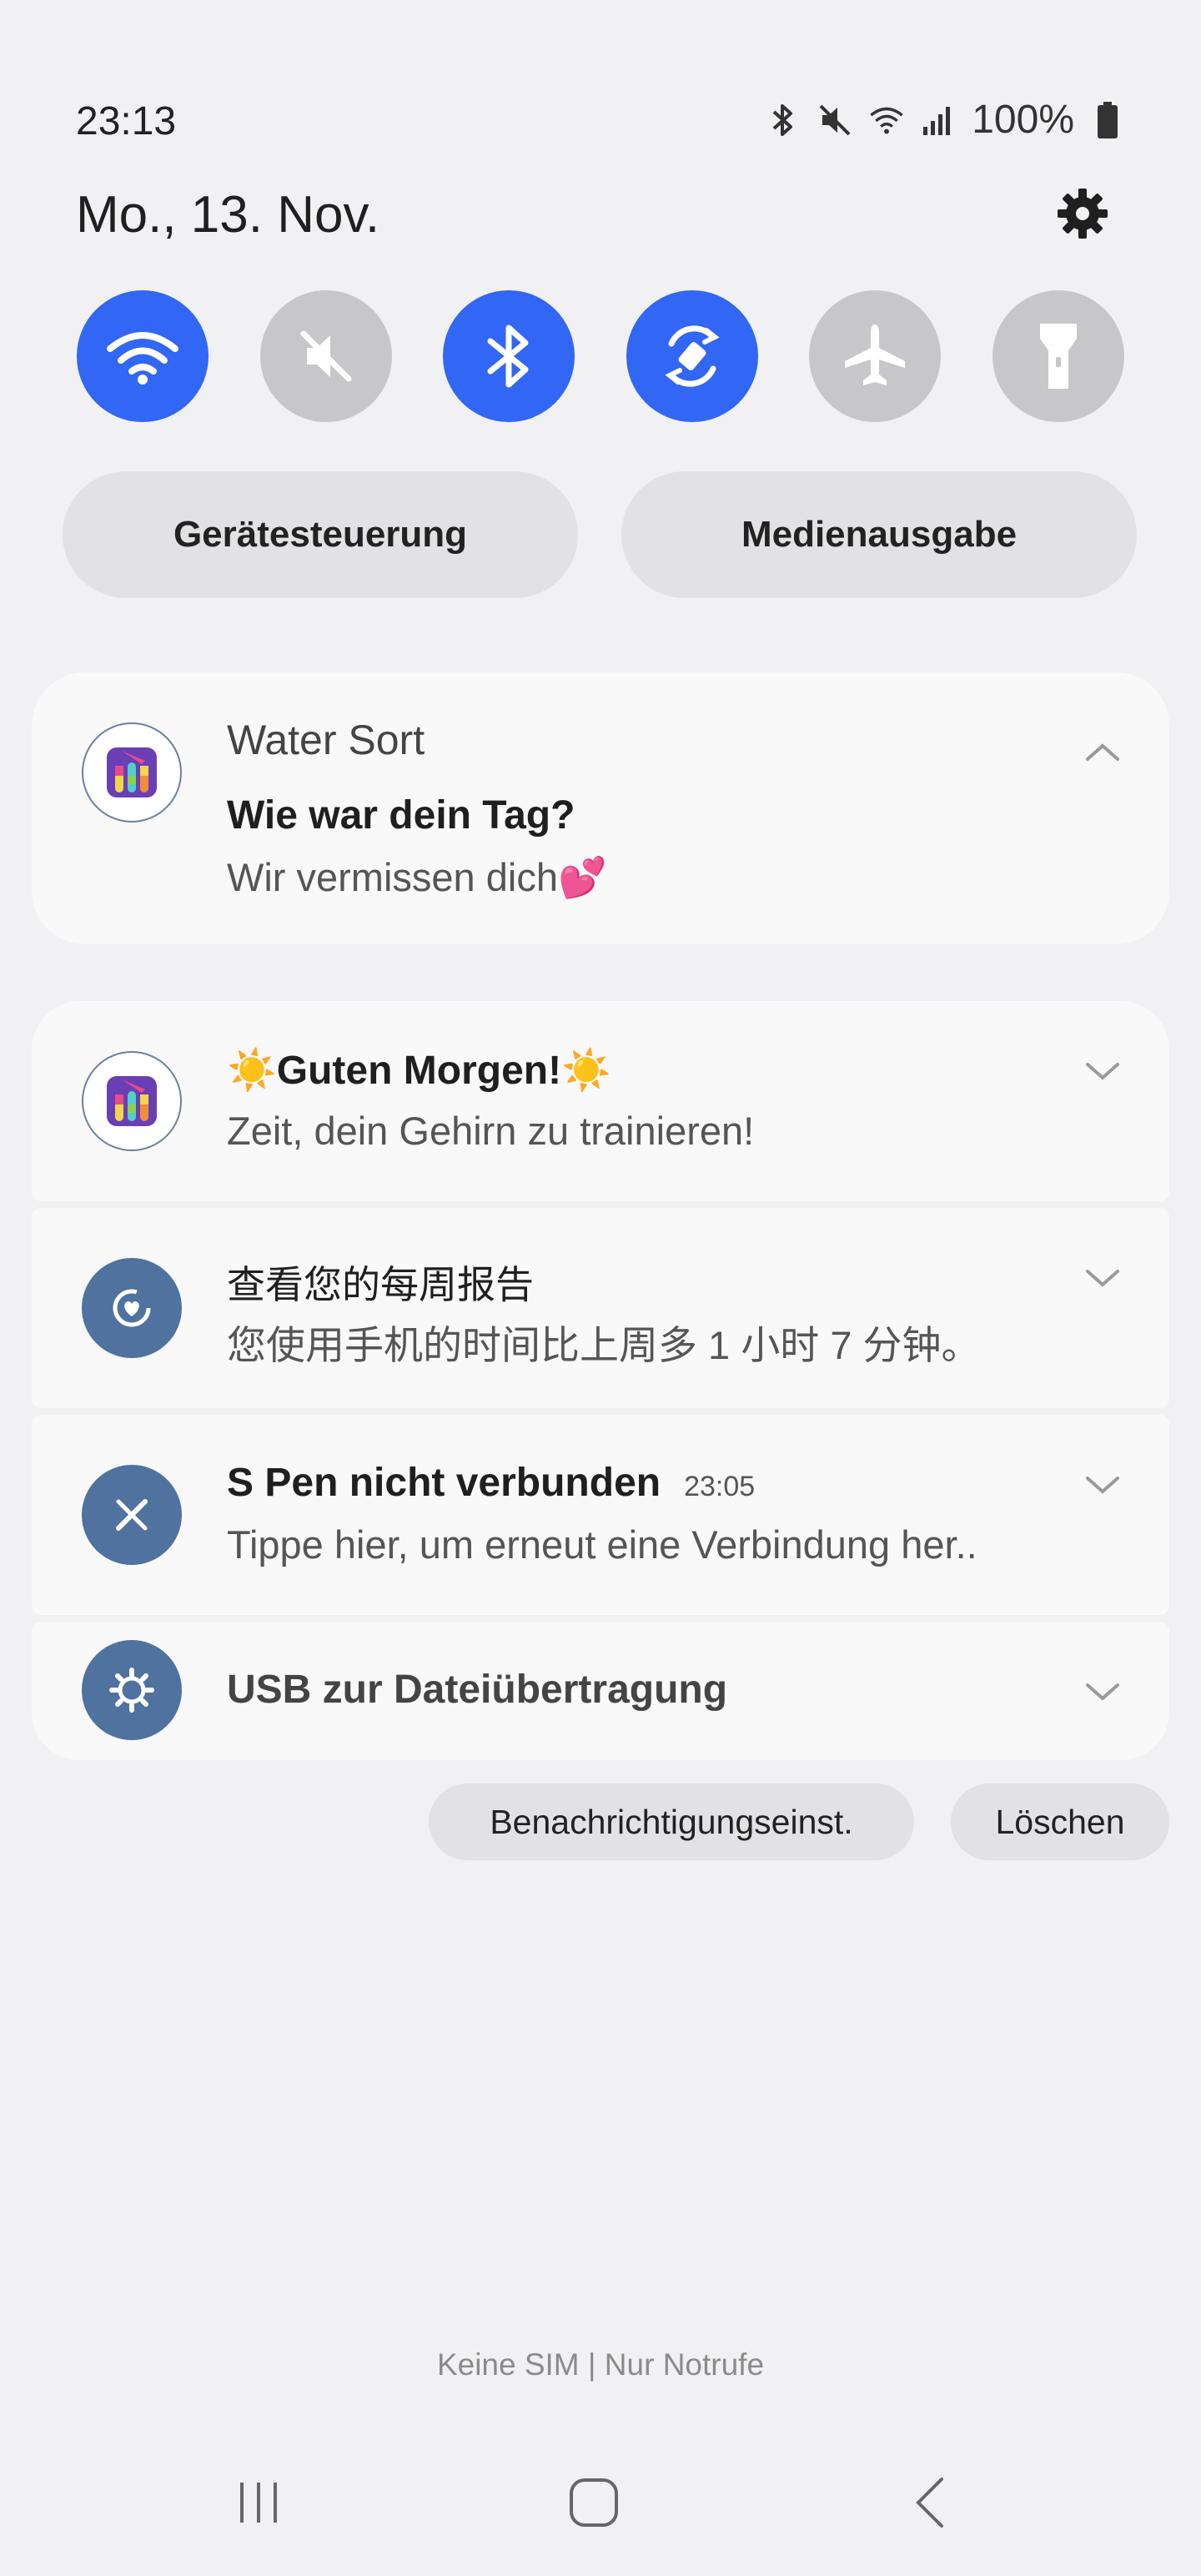 The width and height of the screenshot is (1201, 2576). I want to click on auto-rotate-icon, so click(693, 356).